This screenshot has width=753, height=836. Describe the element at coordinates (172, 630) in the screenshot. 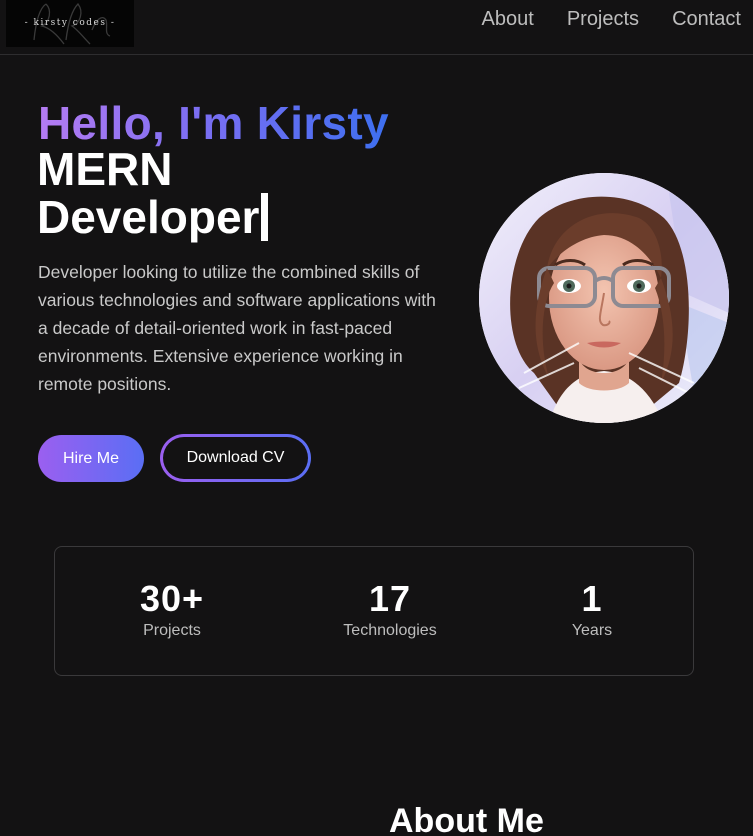

I see `stat-projects-label: Projects` at that location.